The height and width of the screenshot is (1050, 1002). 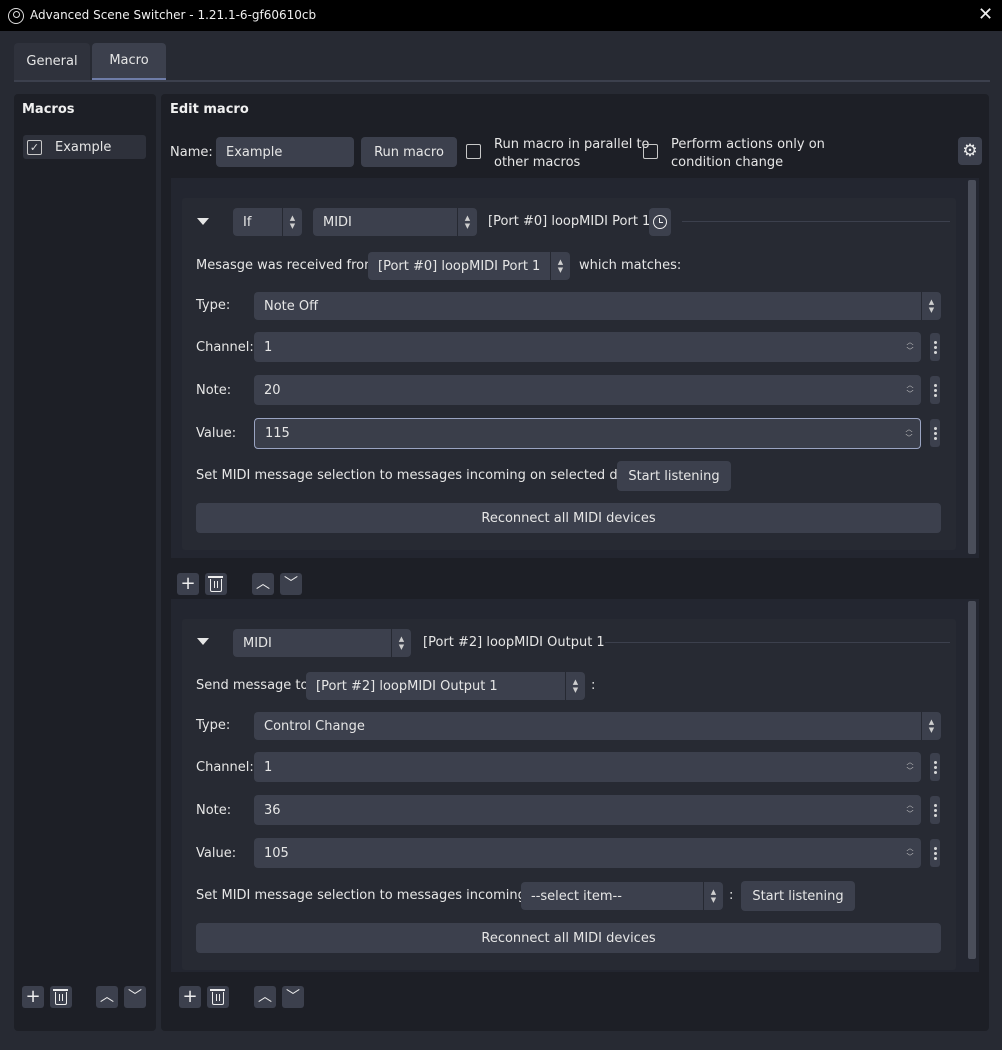 I want to click on condition-channel-input: 1 ︿ ﹀, so click(x=587, y=347).